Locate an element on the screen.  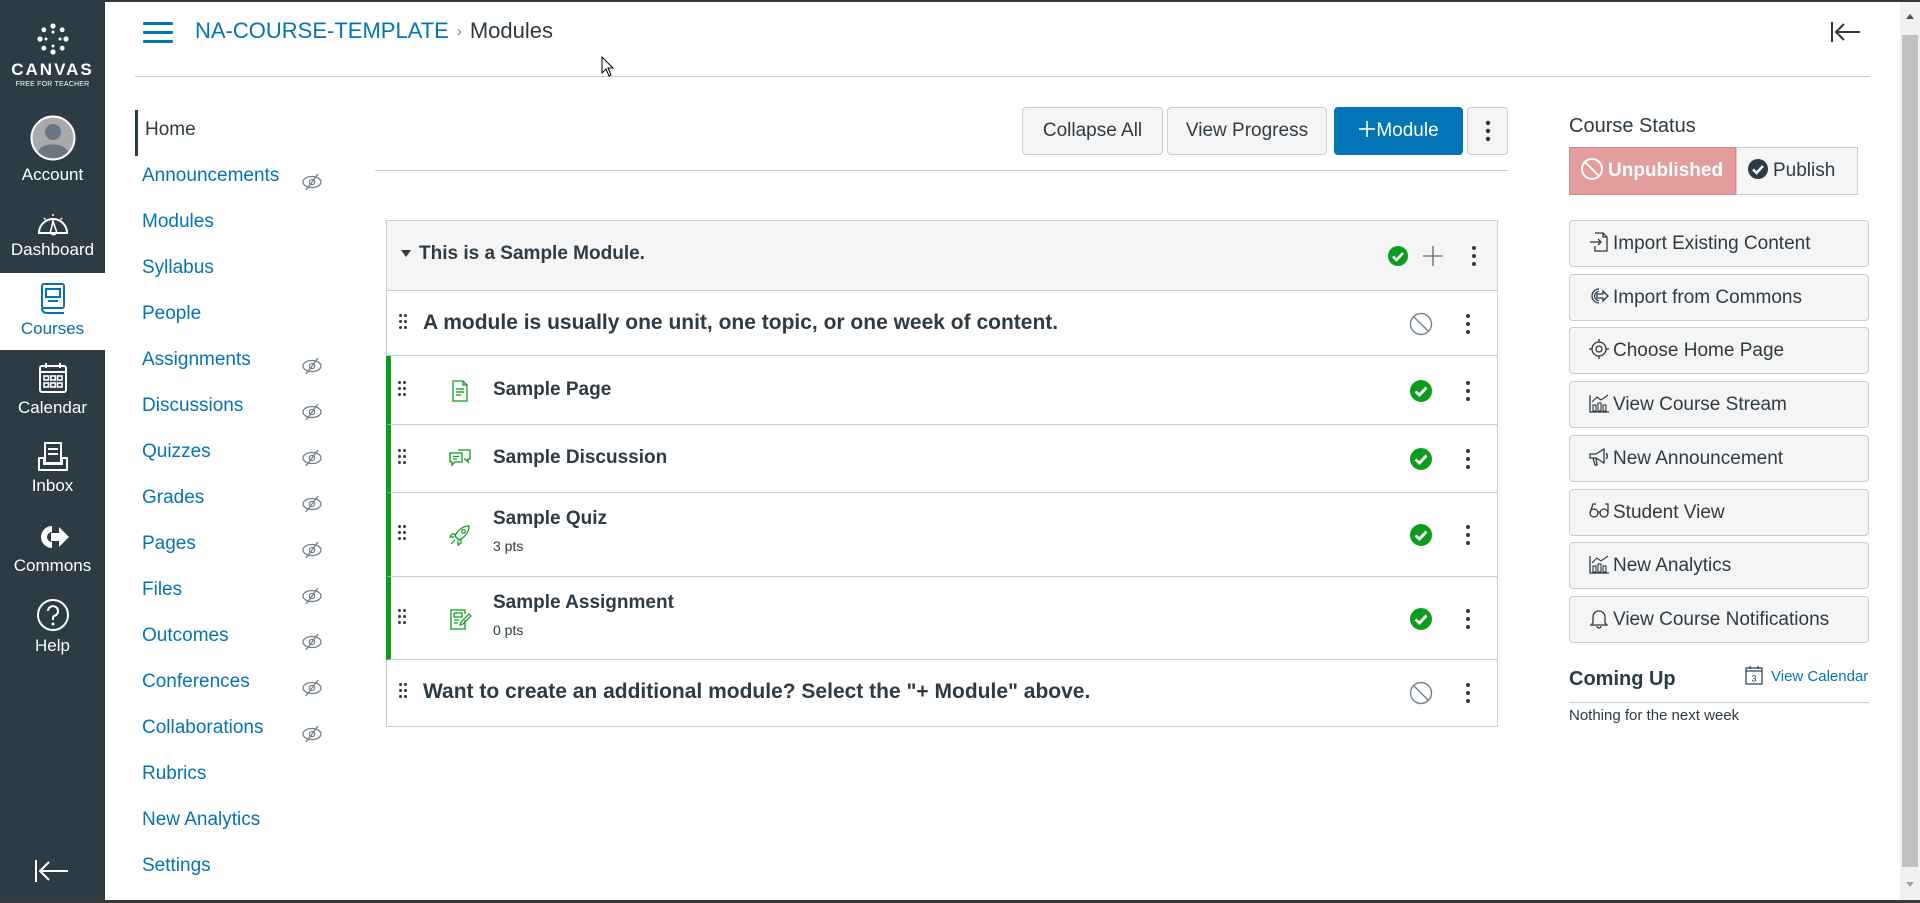
scroll-down-arrow-icon is located at coordinates (1910, 884).